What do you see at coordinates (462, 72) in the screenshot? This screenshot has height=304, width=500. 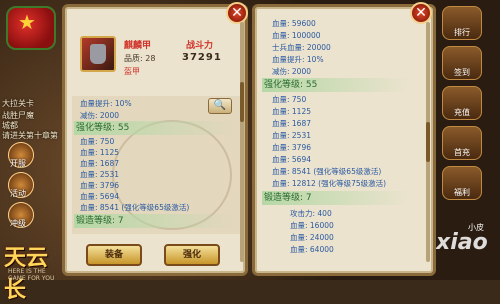 I see `signin-label: 签到` at bounding box center [462, 72].